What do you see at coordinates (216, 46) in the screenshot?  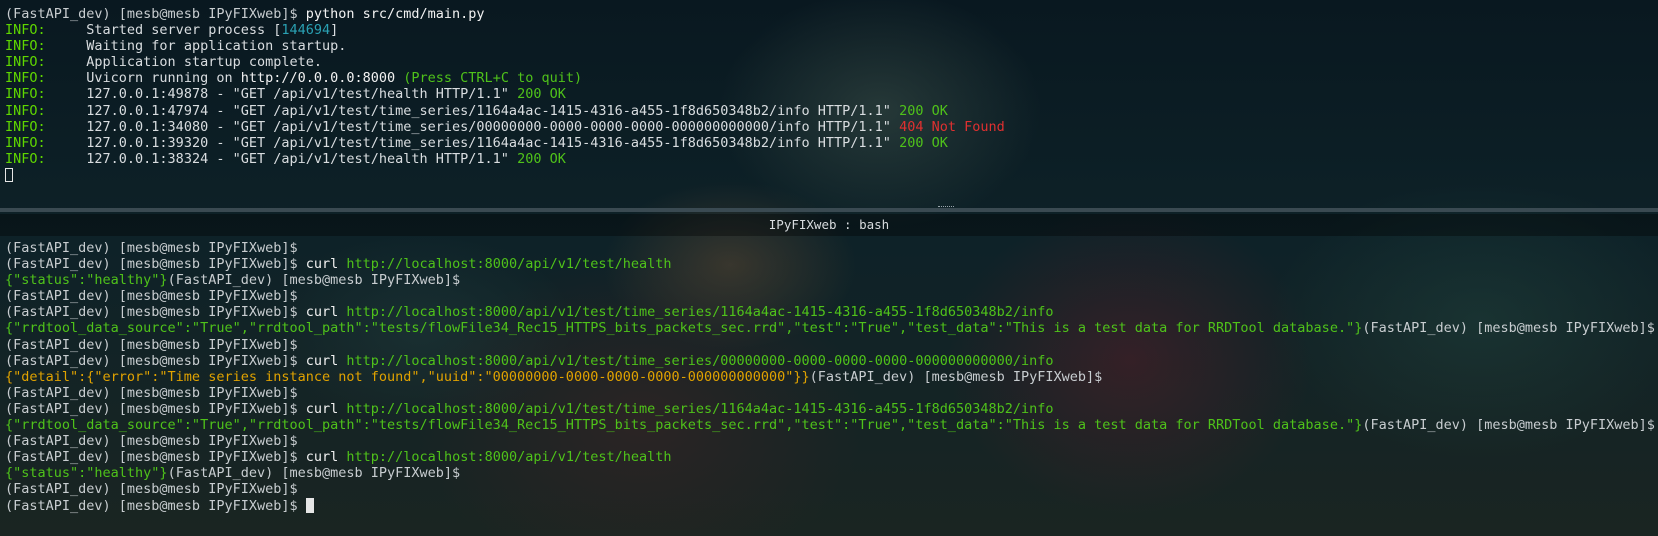 I see `log-message: Waiting for application startup.` at bounding box center [216, 46].